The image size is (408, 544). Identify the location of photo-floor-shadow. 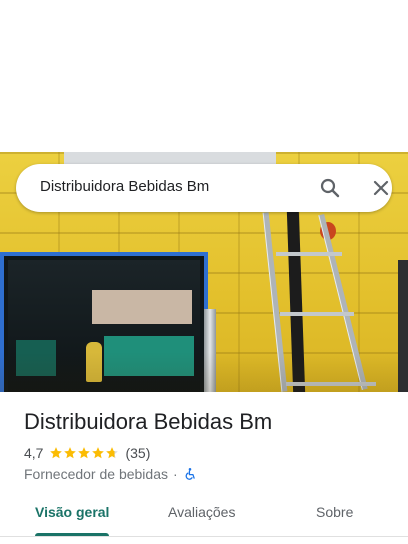
(204, 372).